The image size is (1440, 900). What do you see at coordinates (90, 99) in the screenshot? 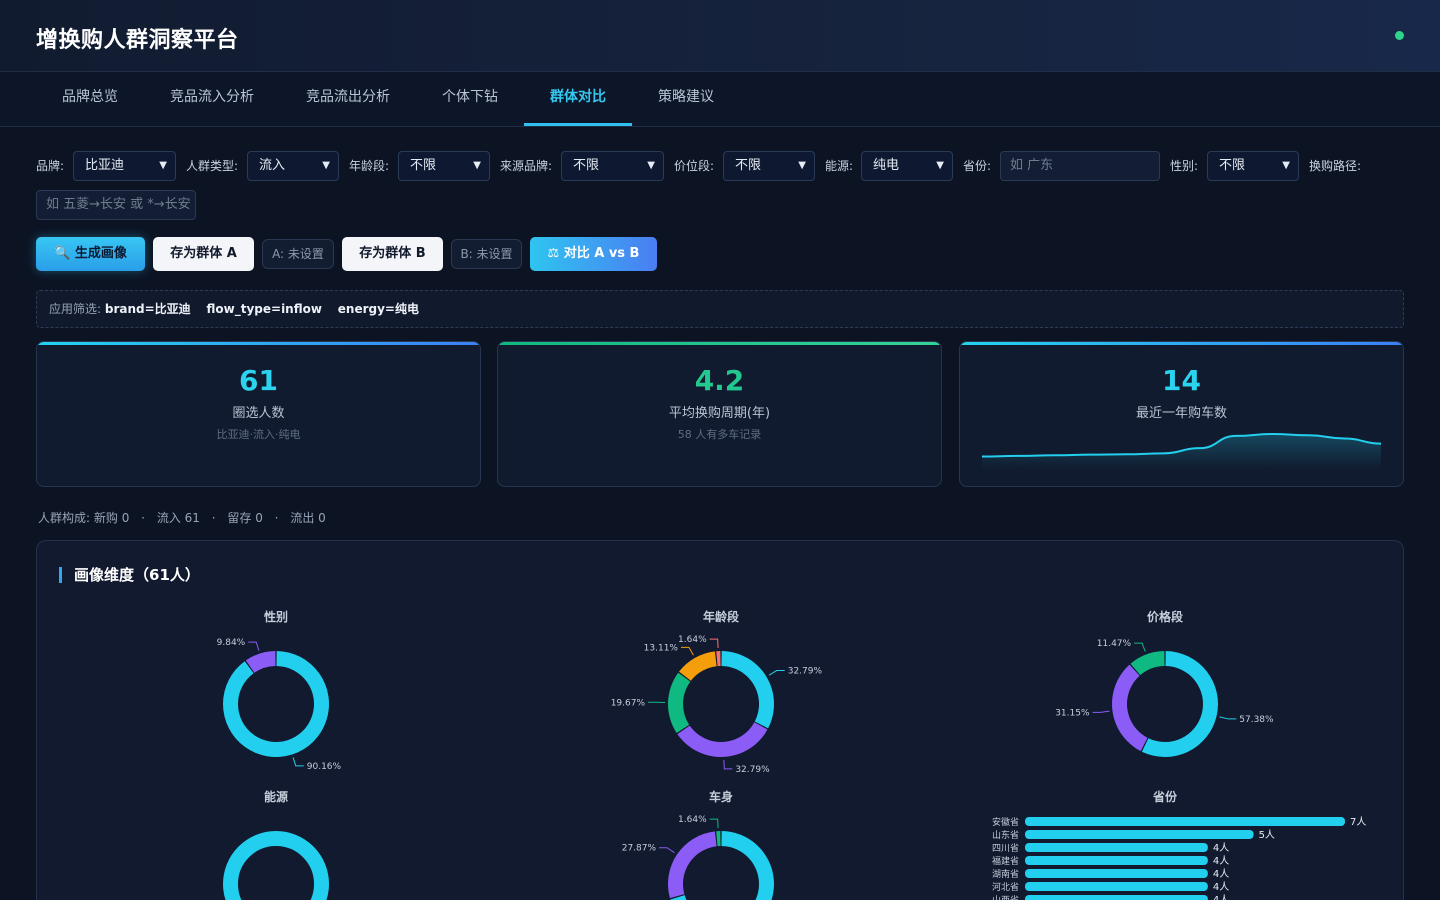
I see `tab-brand-overview: 品牌总览` at bounding box center [90, 99].